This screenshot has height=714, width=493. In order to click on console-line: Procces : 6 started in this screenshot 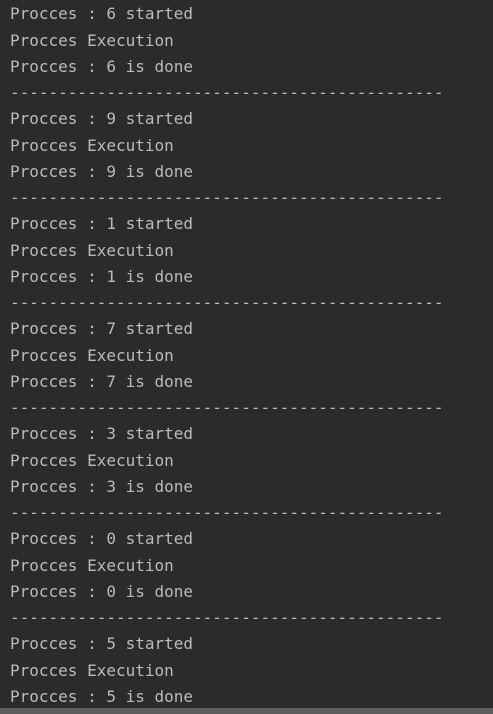, I will do `click(102, 13)`.